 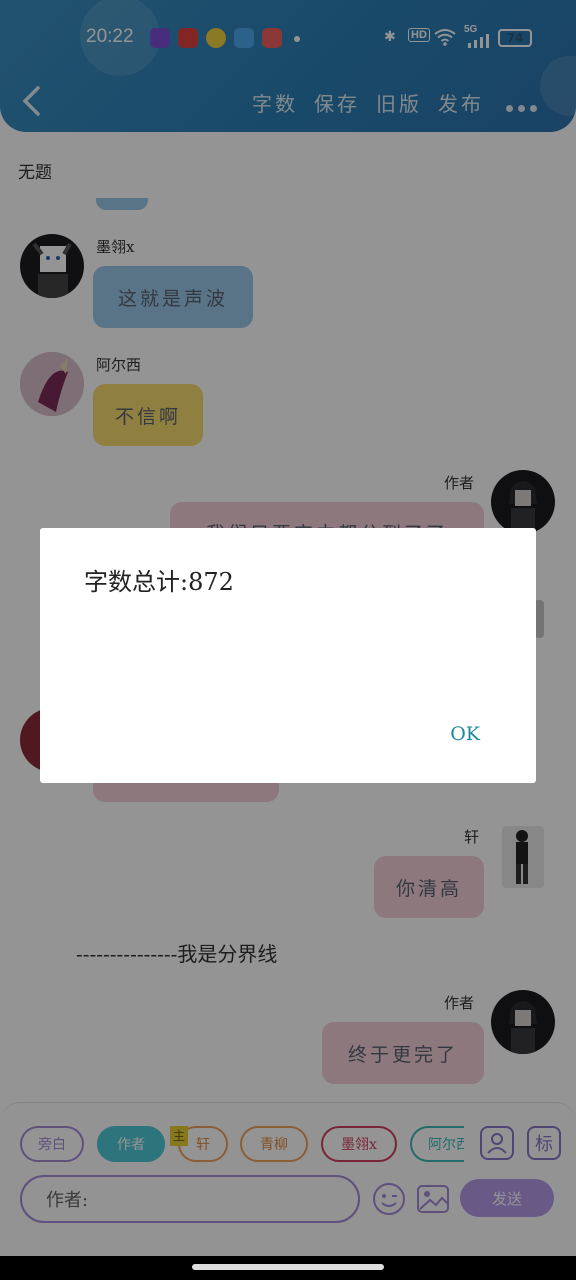 I want to click on ok-button: OK, so click(x=465, y=734).